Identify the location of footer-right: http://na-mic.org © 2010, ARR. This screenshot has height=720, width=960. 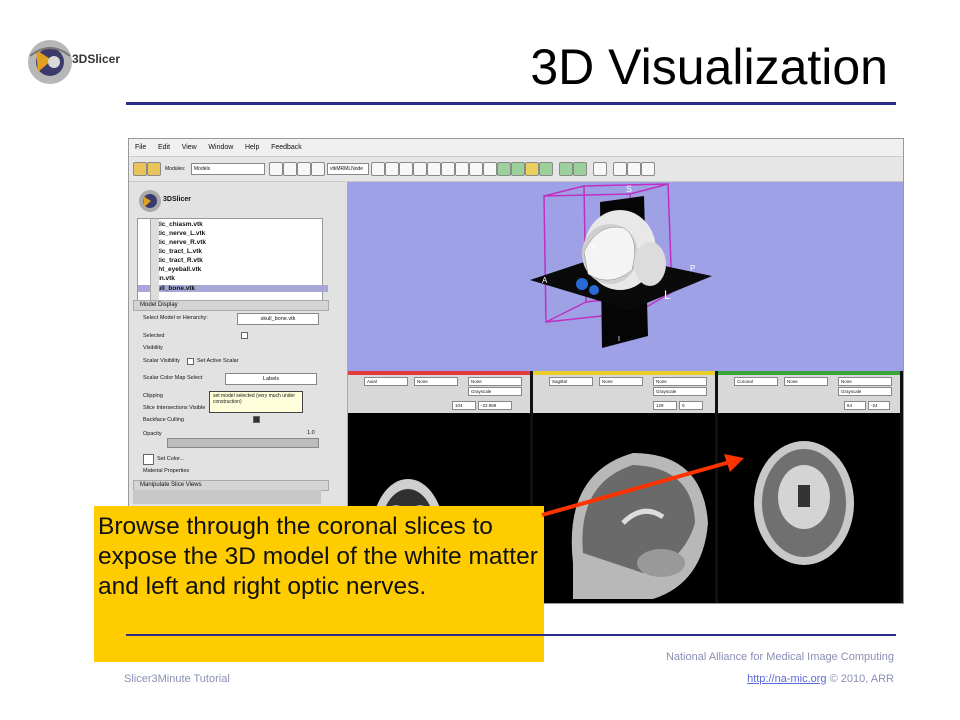
(820, 679).